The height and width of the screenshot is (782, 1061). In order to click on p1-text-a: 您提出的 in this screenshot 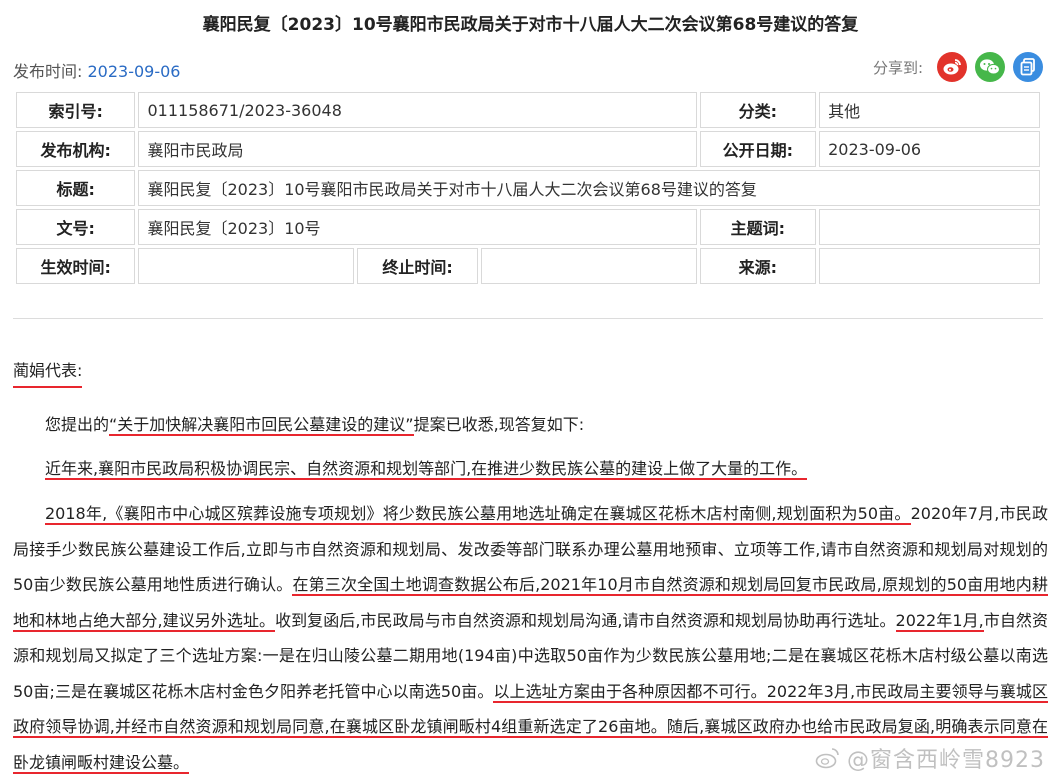, I will do `click(77, 424)`.